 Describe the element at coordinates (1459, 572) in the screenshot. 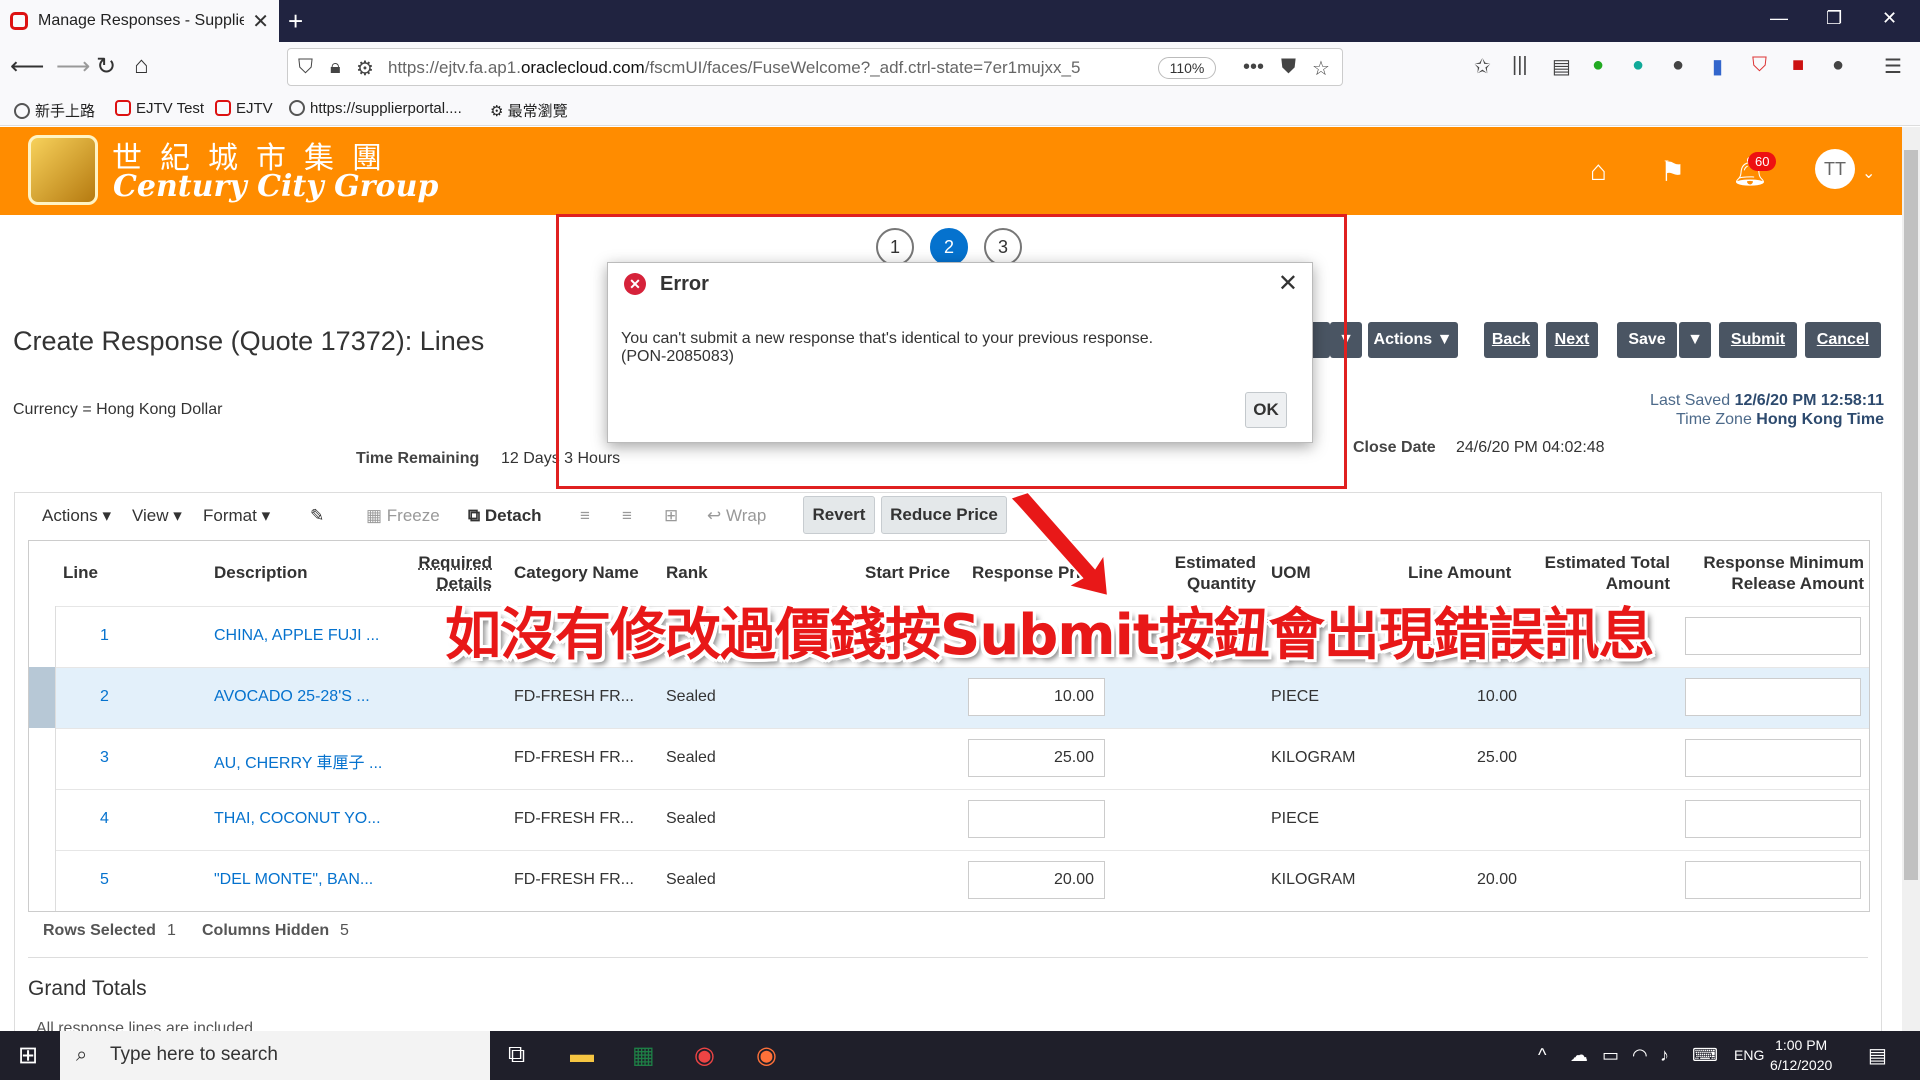

I see `col-line-amount: Line Amount` at that location.